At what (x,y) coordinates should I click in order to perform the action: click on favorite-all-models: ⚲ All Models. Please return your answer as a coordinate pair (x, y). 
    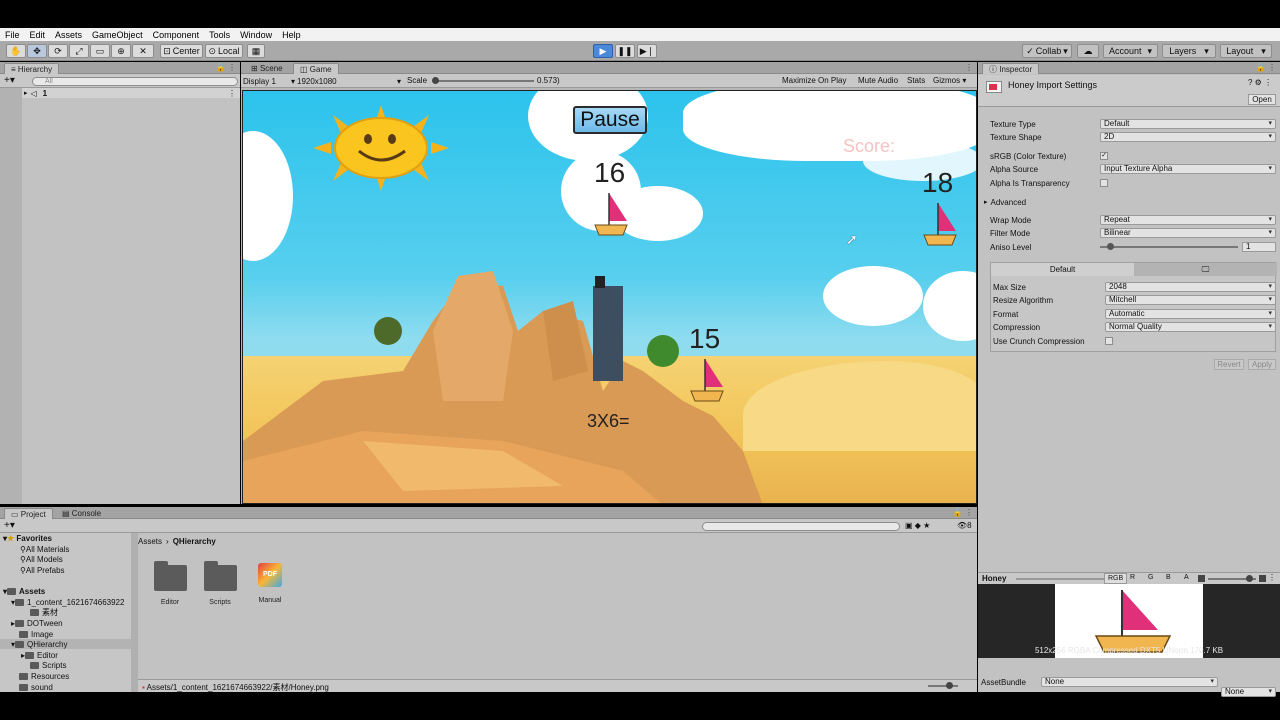
    Looking at the image, I should click on (41, 559).